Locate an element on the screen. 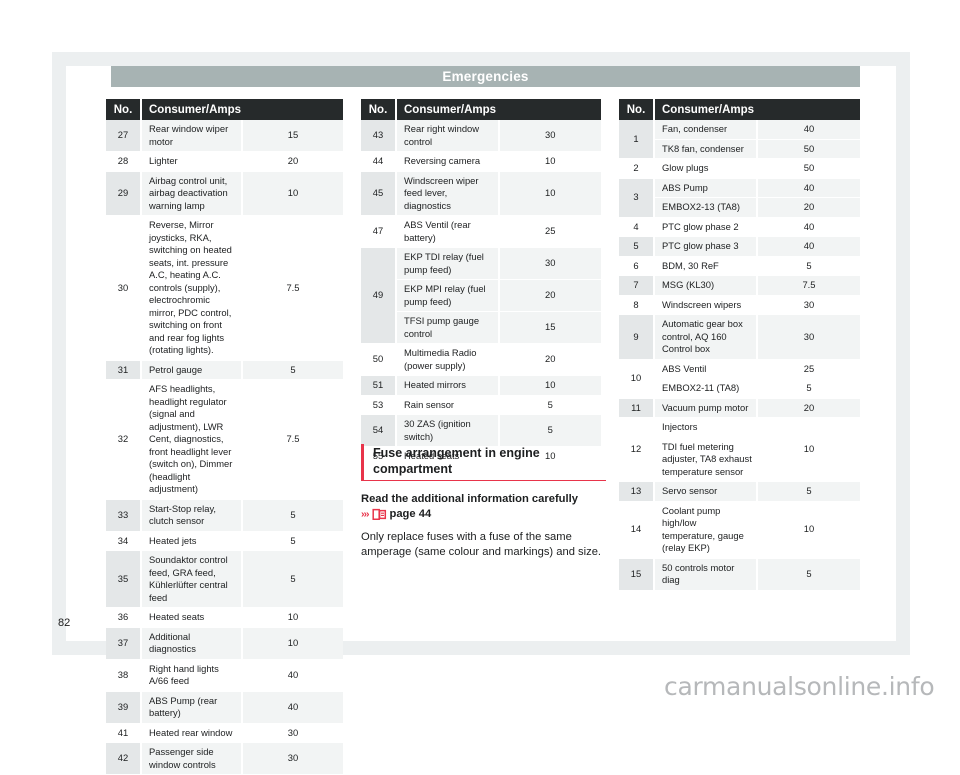 The image size is (960, 775). fuse-number-cell: 7 is located at coordinates (637, 285).